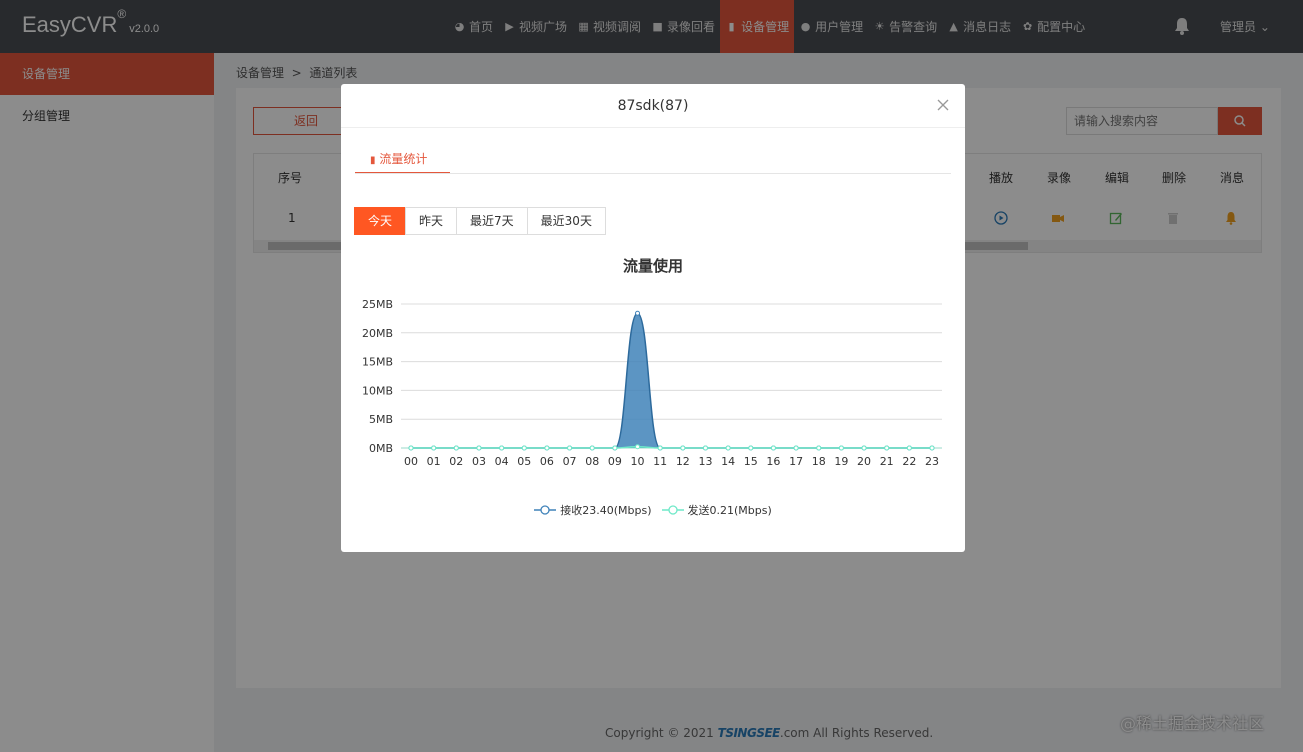 This screenshot has width=1303, height=752. What do you see at coordinates (592, 461) in the screenshot?
I see `x-tick-label: 08` at bounding box center [592, 461].